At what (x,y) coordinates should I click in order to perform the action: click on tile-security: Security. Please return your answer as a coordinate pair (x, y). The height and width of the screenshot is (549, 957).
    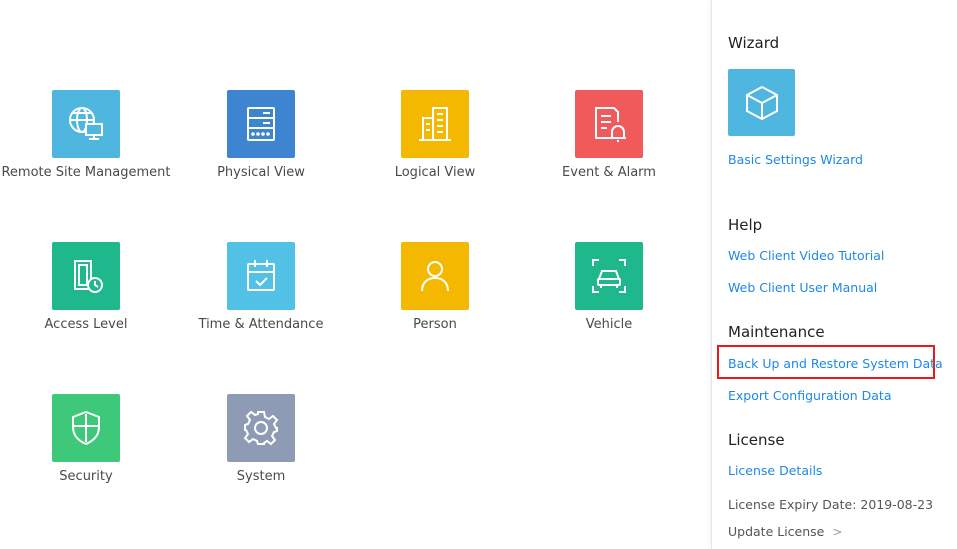
    Looking at the image, I should click on (86, 449).